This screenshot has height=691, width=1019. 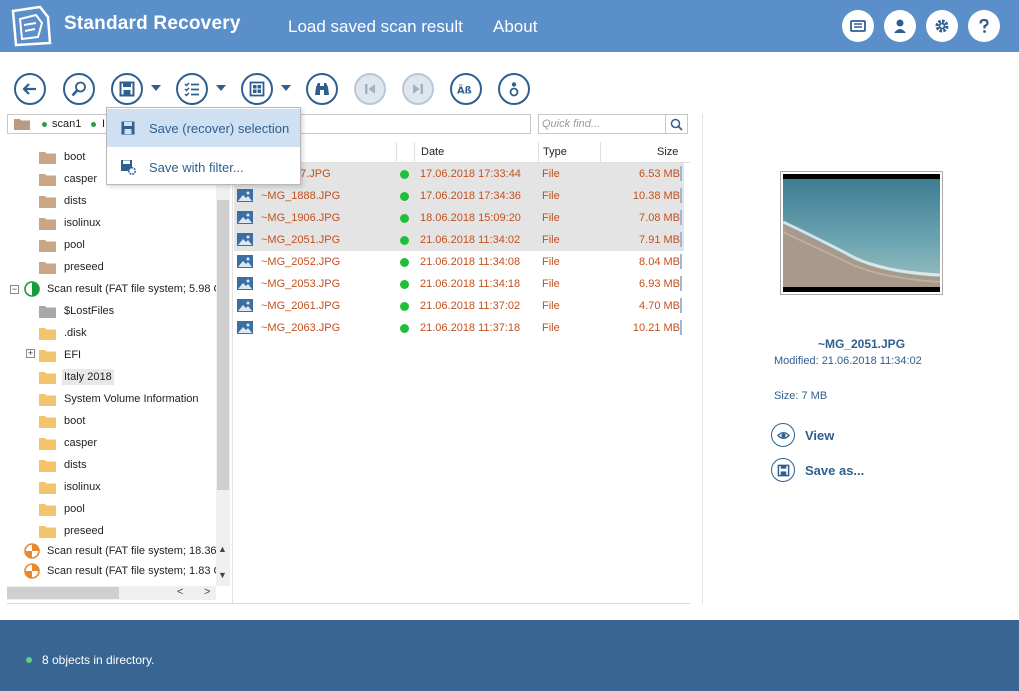 I want to click on view-mode-icon, so click(x=257, y=89).